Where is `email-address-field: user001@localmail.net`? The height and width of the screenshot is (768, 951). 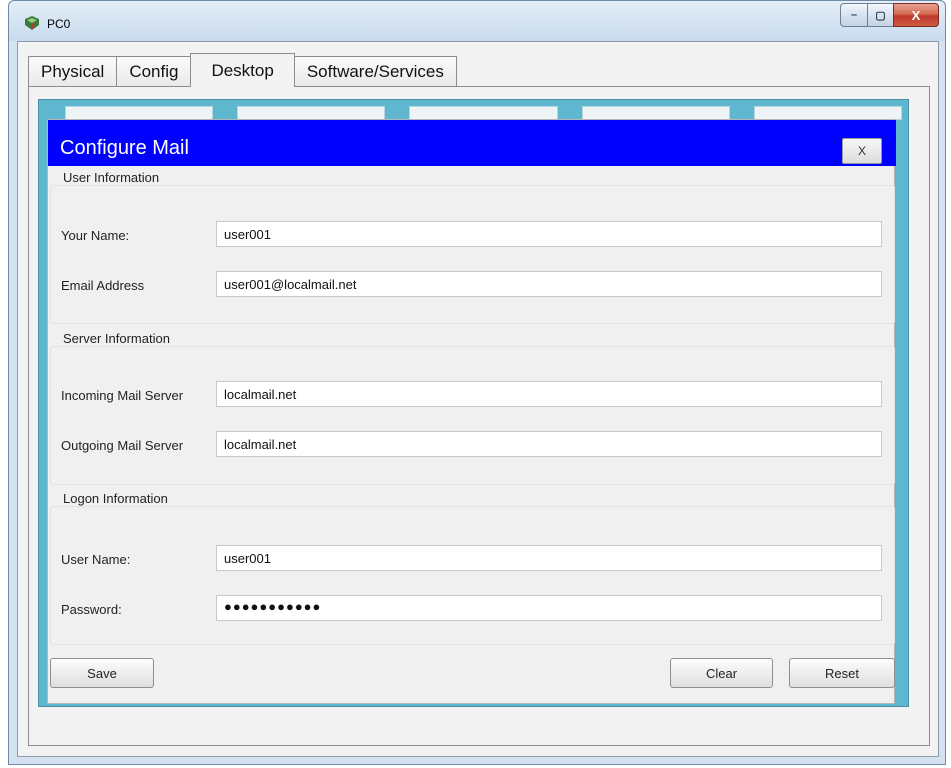 email-address-field: user001@localmail.net is located at coordinates (549, 284).